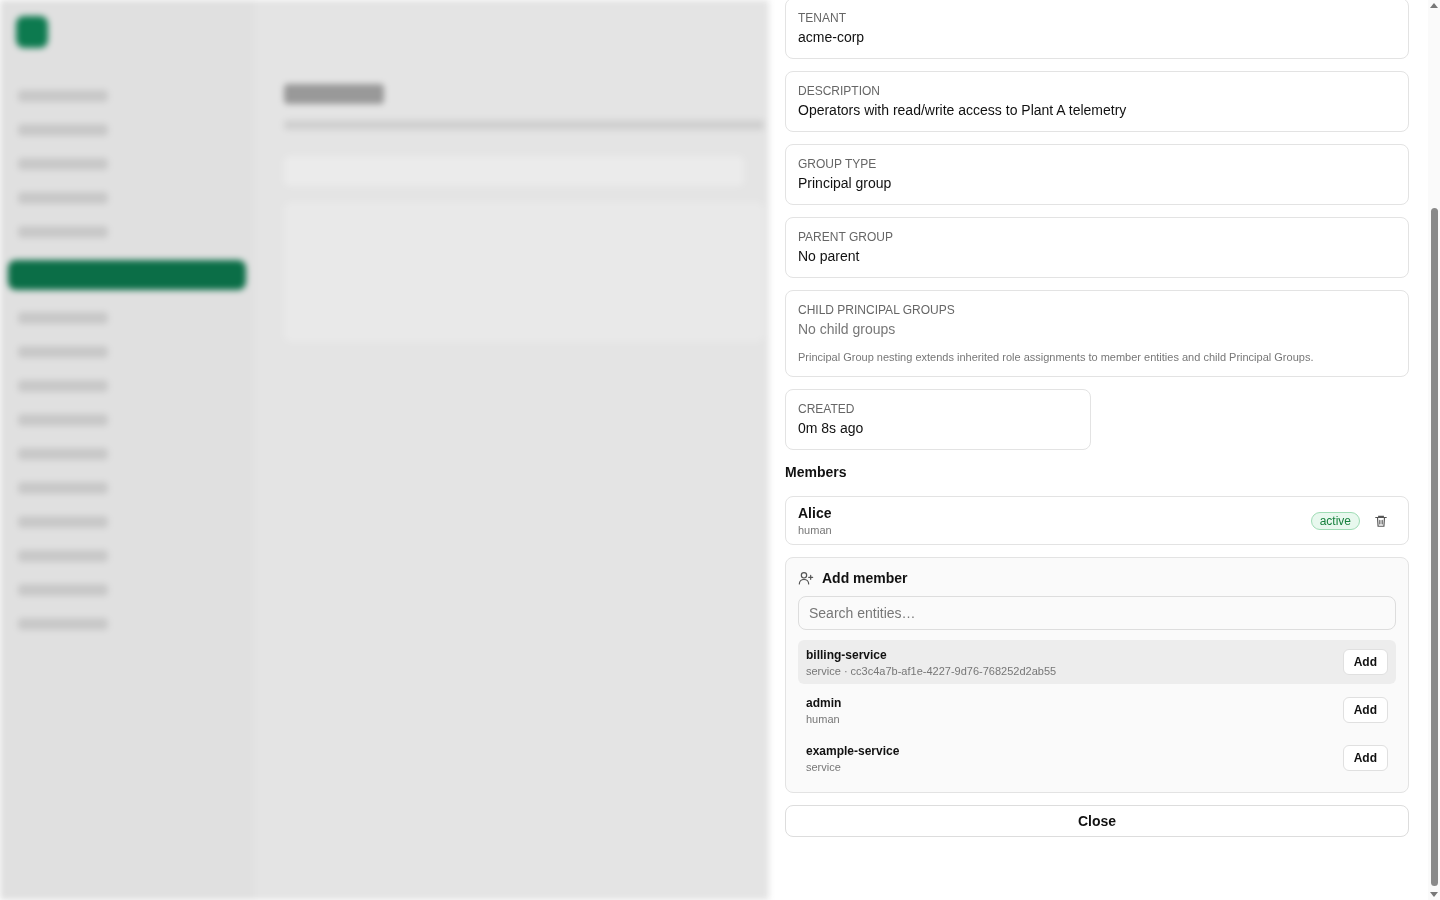 The image size is (1440, 900). Describe the element at coordinates (1434, 894) in the screenshot. I see `scroll-down-arrow-icon` at that location.